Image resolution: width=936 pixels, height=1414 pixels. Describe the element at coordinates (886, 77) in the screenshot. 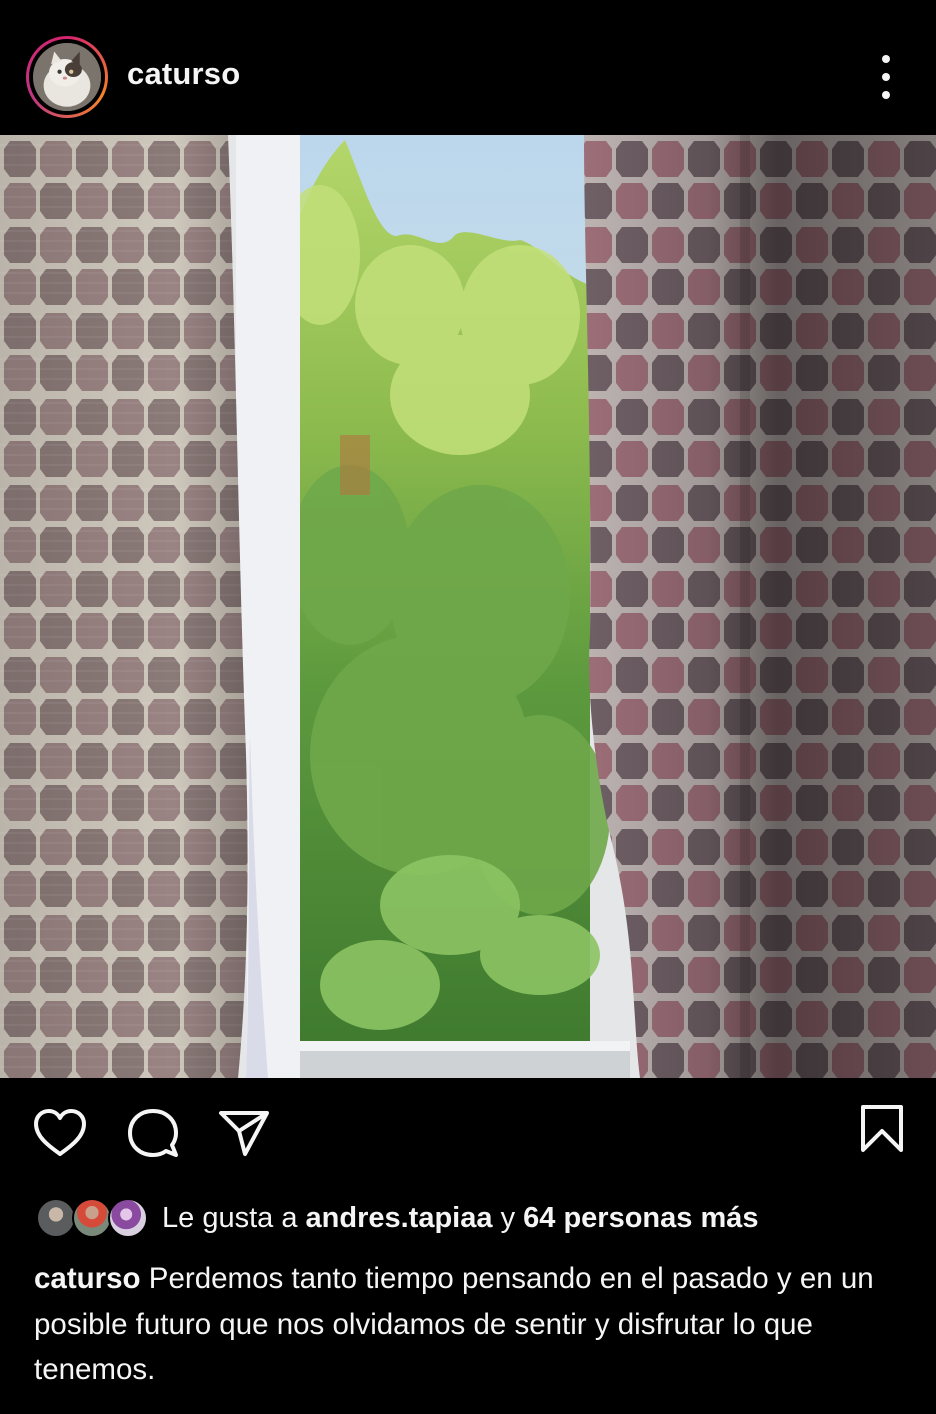

I see `more-options-button` at that location.